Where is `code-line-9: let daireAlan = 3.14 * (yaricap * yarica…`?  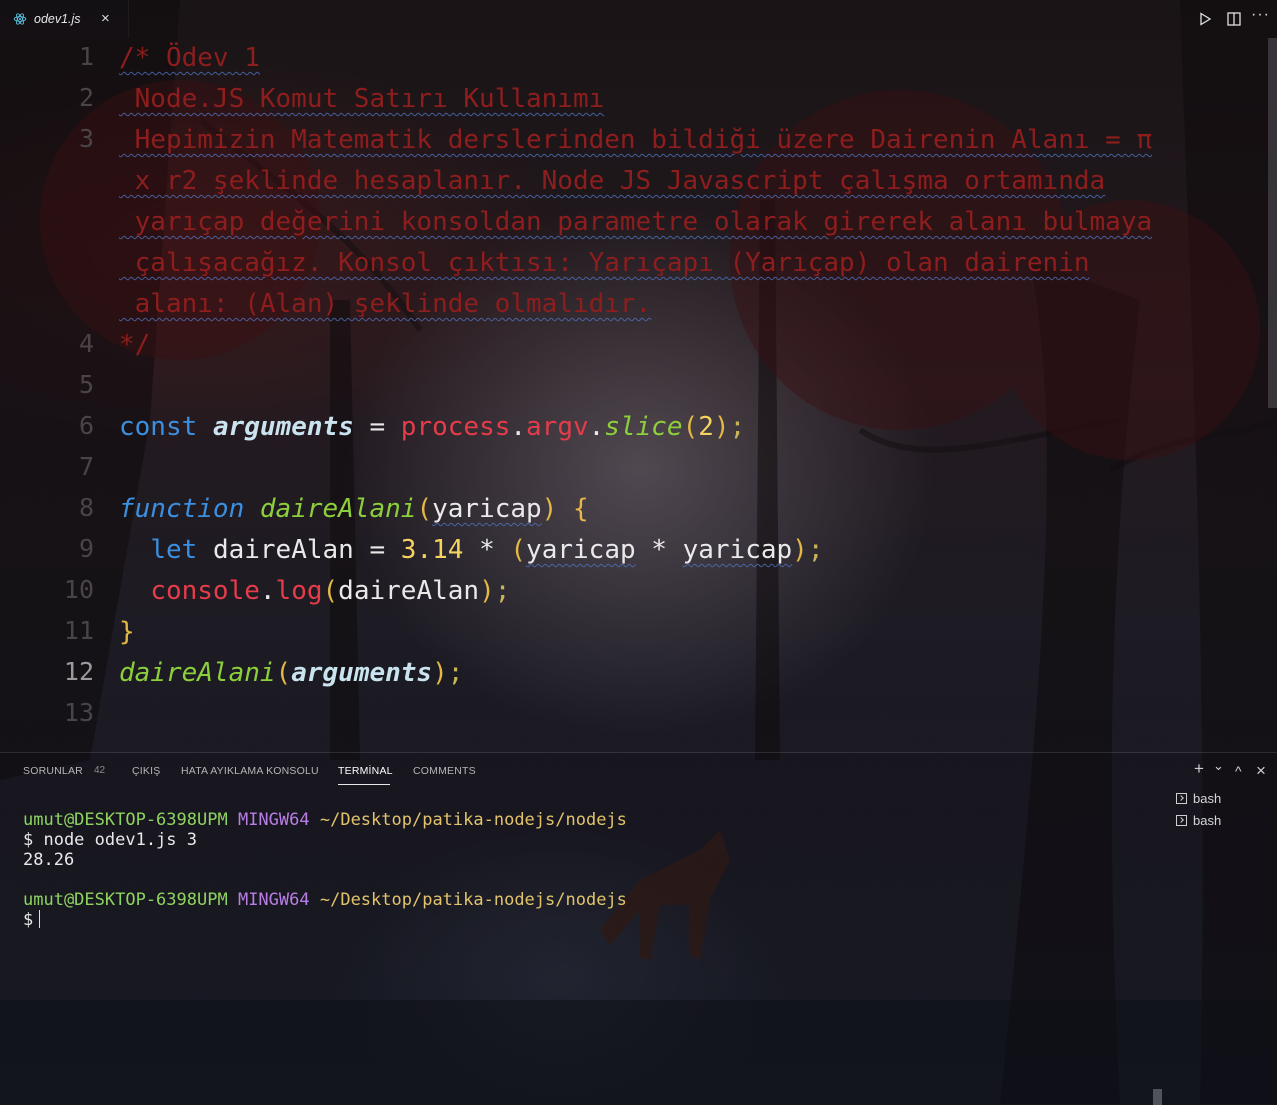 code-line-9: let daireAlan = 3.14 * (yaricap * yarica… is located at coordinates (471, 550).